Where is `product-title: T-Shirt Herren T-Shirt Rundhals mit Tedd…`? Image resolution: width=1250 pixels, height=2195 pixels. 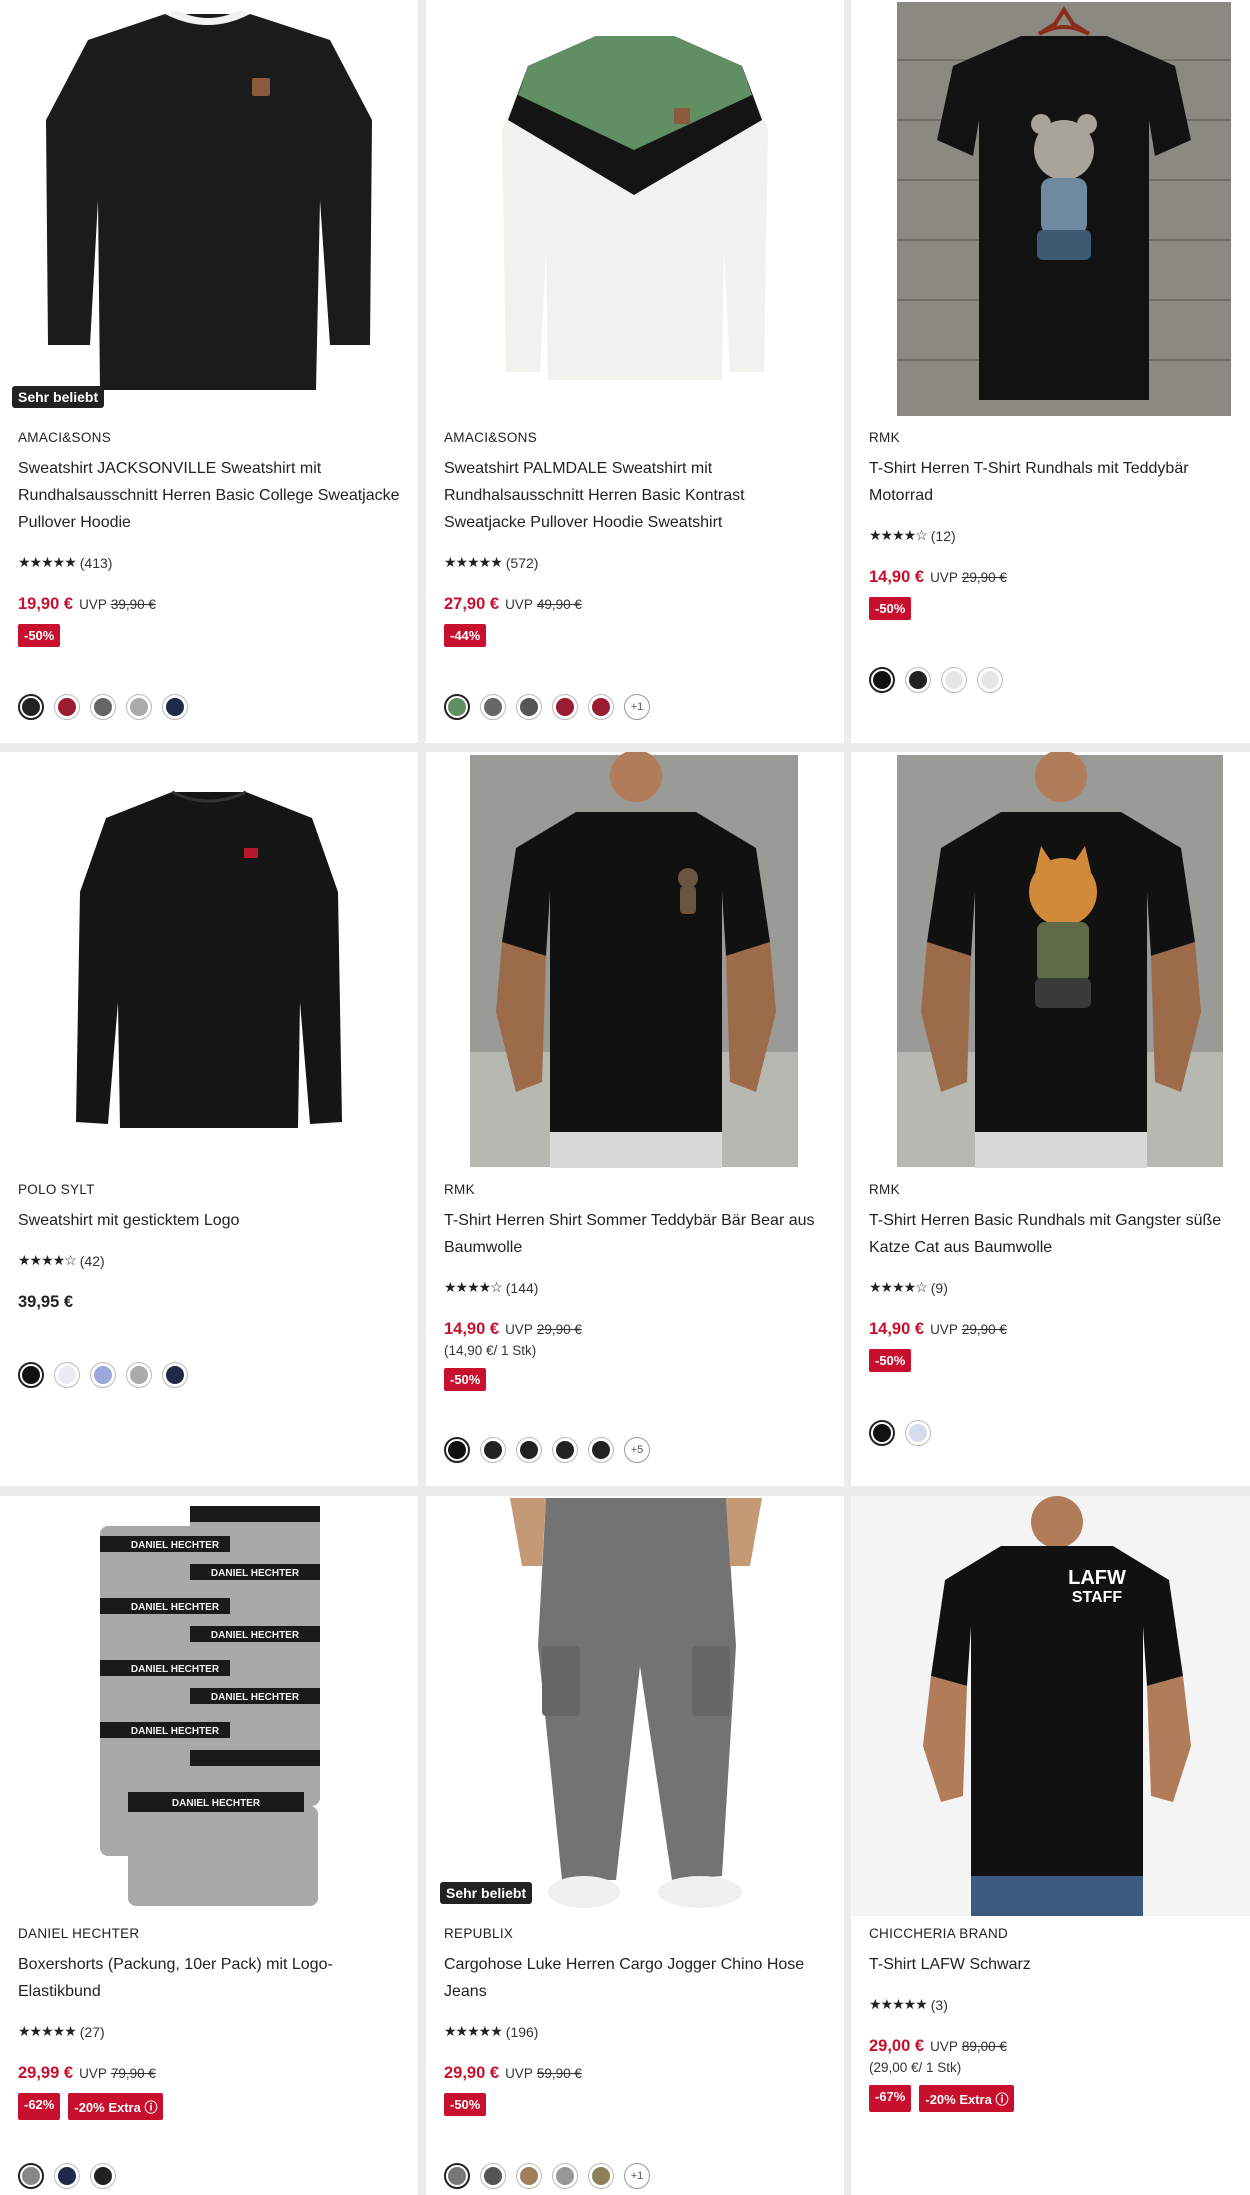 product-title: T-Shirt Herren T-Shirt Rundhals mit Tedd… is located at coordinates (1050, 482).